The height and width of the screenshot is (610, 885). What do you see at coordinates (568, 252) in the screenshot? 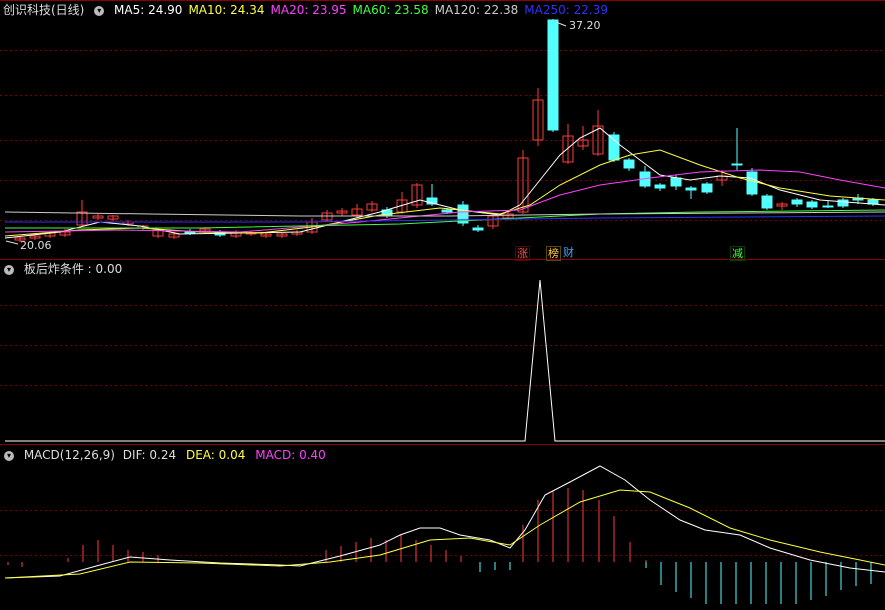
I see `tag-cai: 财` at bounding box center [568, 252].